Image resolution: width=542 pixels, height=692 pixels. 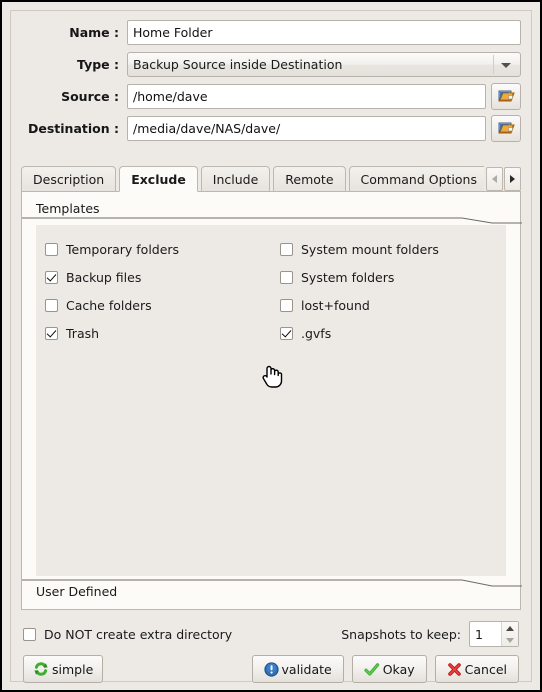 I want to click on dialog-button-row: simple validate Okay Cancel, so click(x=271, y=669).